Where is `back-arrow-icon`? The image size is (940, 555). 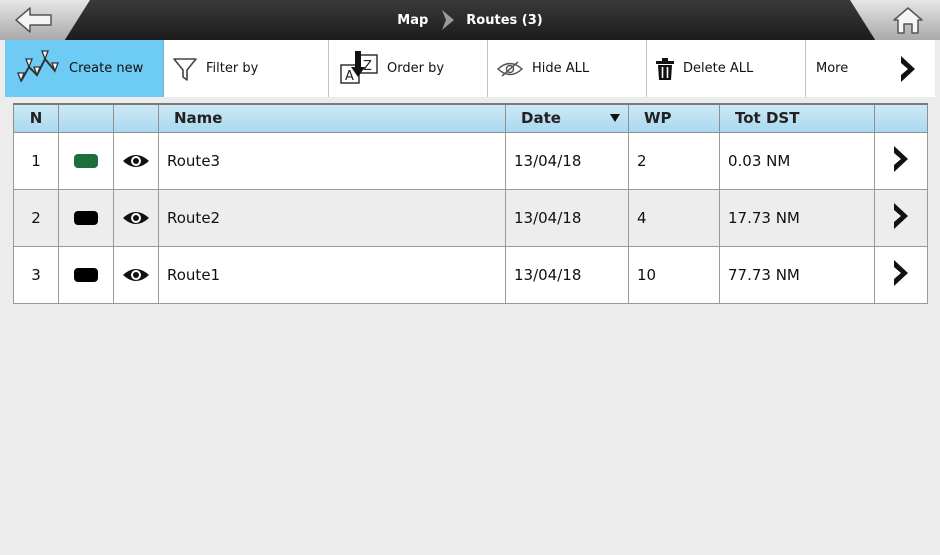 back-arrow-icon is located at coordinates (34, 20).